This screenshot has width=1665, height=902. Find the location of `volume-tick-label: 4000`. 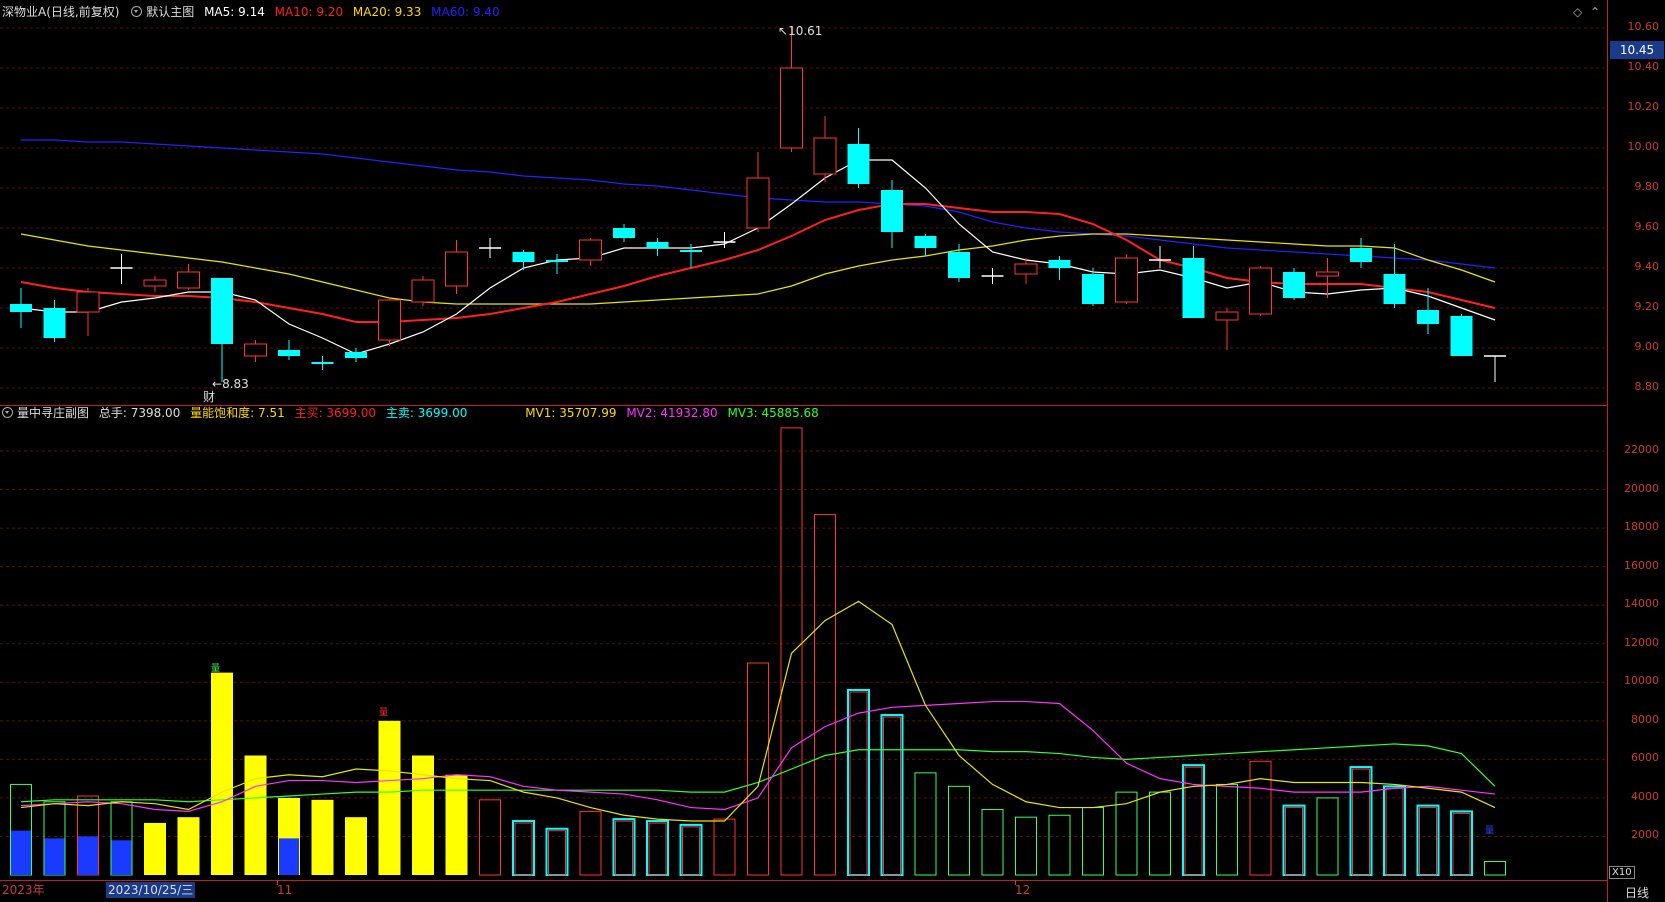

volume-tick-label: 4000 is located at coordinates (1645, 796).